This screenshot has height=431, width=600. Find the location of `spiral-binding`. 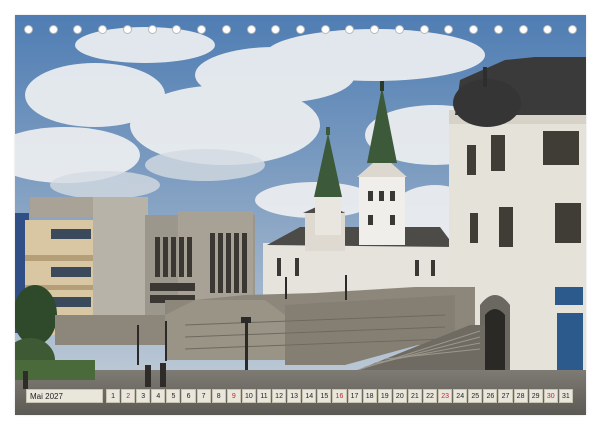

spiral-binding is located at coordinates (300, 32).